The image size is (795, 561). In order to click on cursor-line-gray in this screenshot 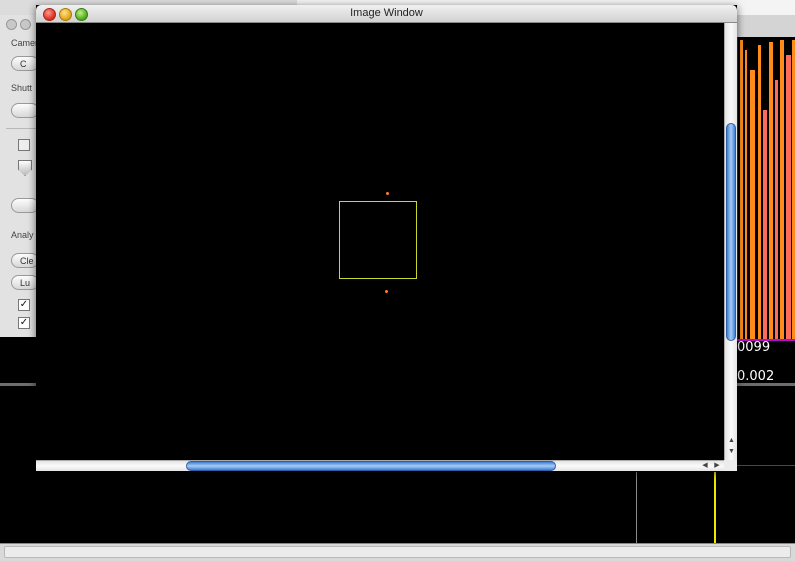, I will do `click(636, 508)`.